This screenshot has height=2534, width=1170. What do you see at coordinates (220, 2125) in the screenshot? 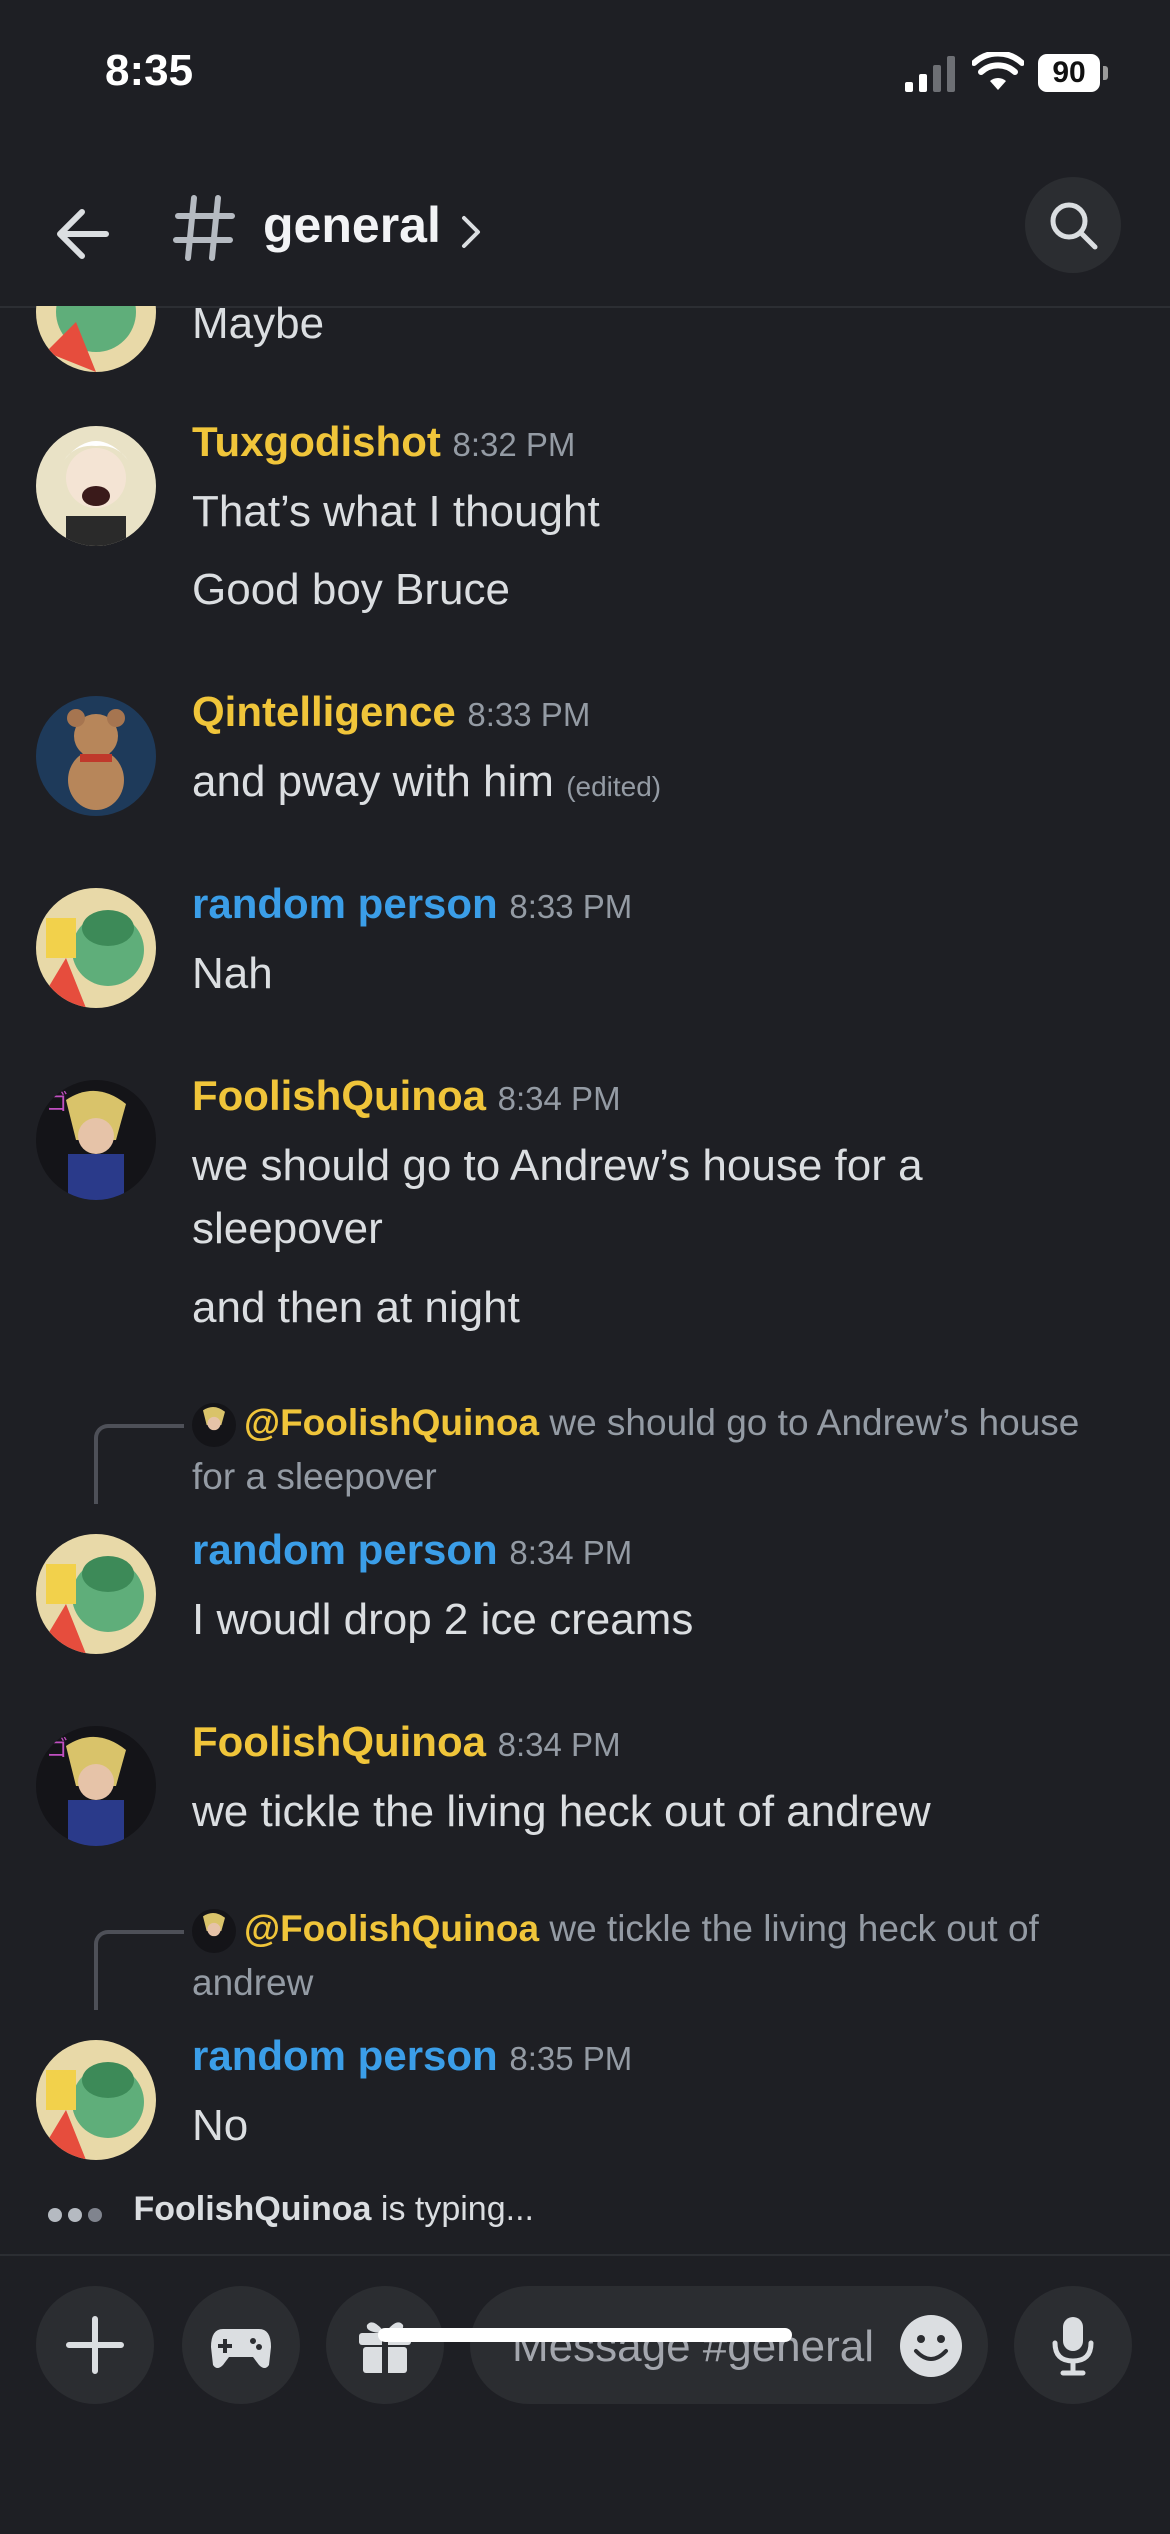
I see `message-text: No` at bounding box center [220, 2125].